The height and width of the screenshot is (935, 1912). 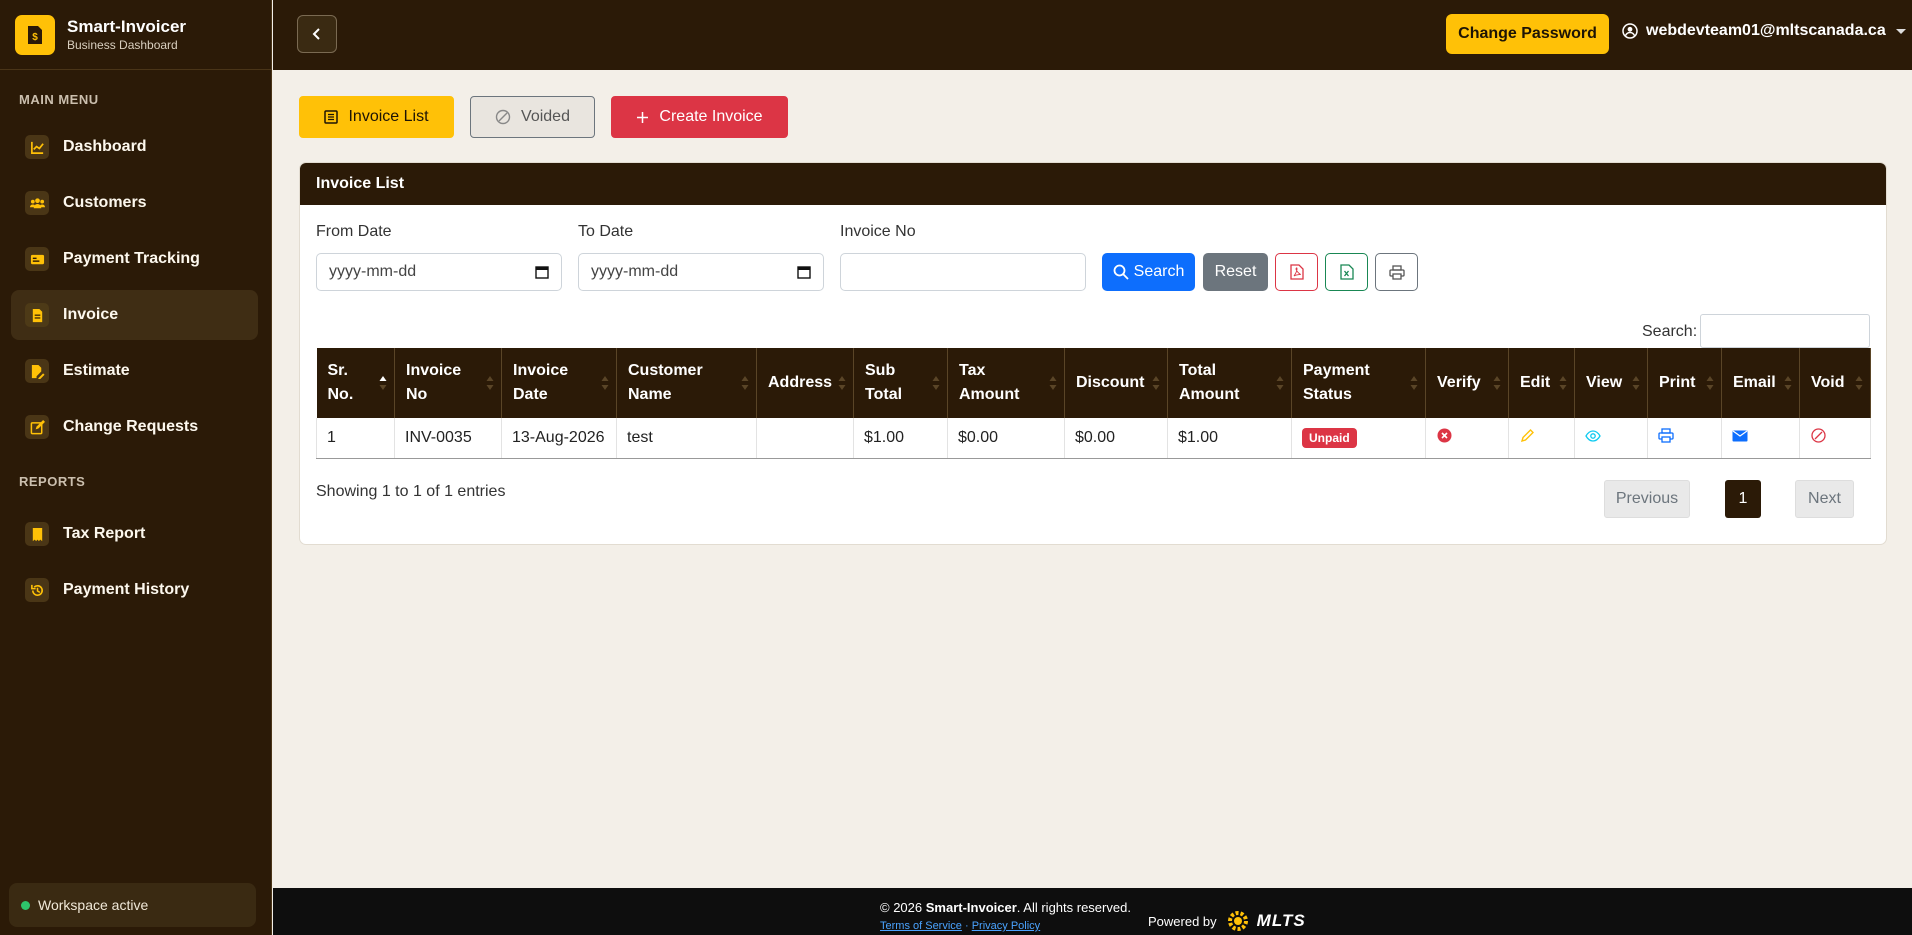 What do you see at coordinates (805, 438) in the screenshot?
I see `cell-address` at bounding box center [805, 438].